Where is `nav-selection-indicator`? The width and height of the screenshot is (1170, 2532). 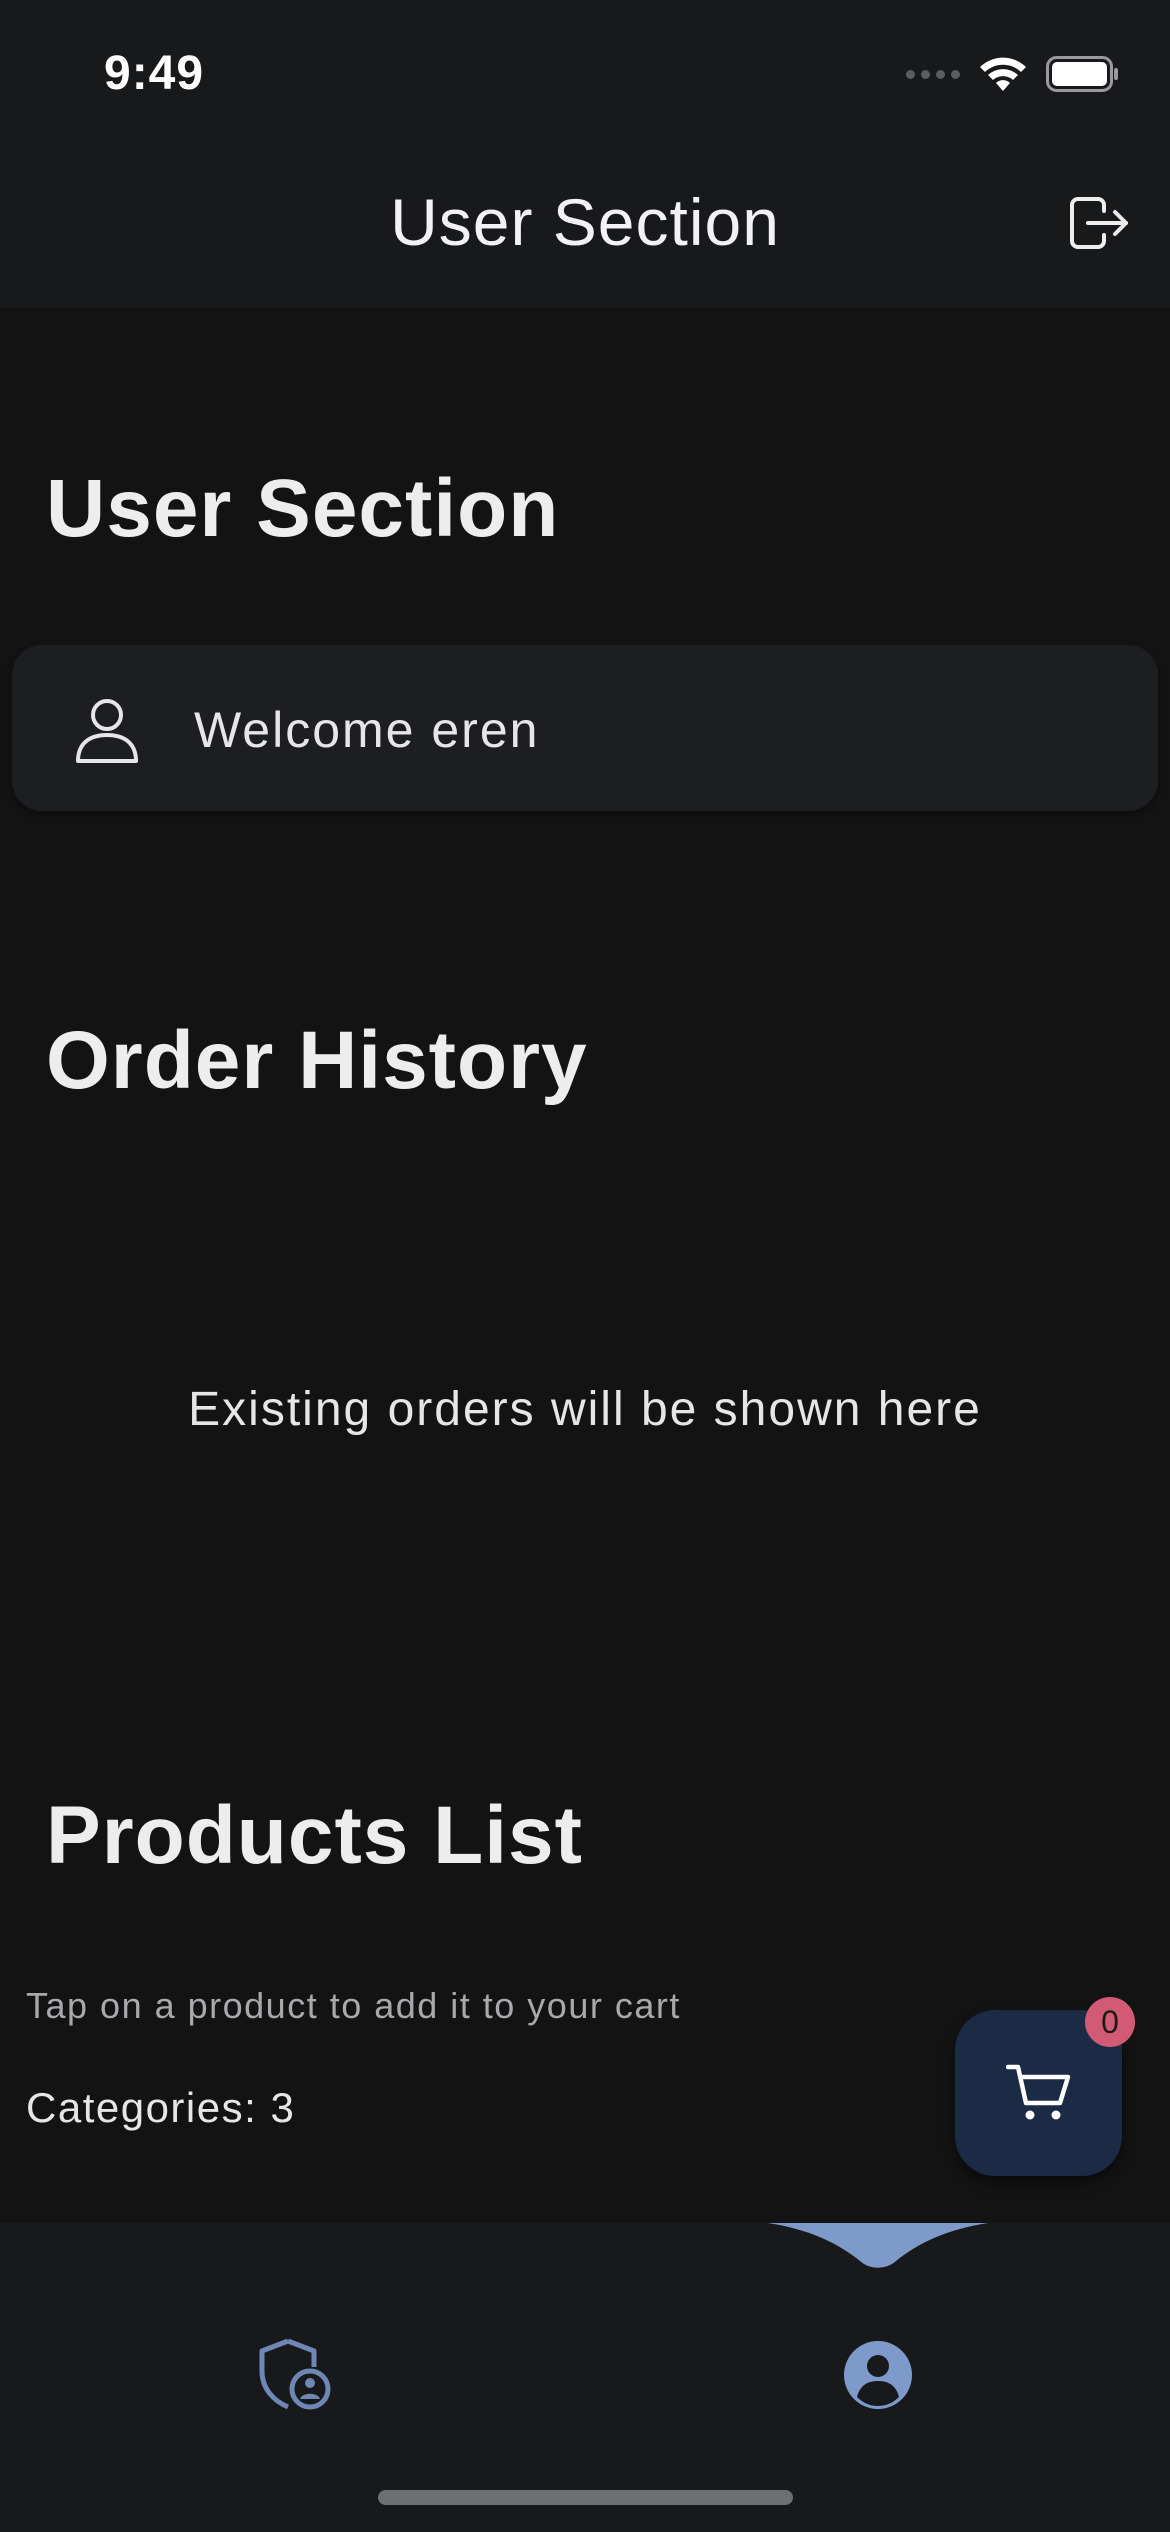 nav-selection-indicator is located at coordinates (878, 2245).